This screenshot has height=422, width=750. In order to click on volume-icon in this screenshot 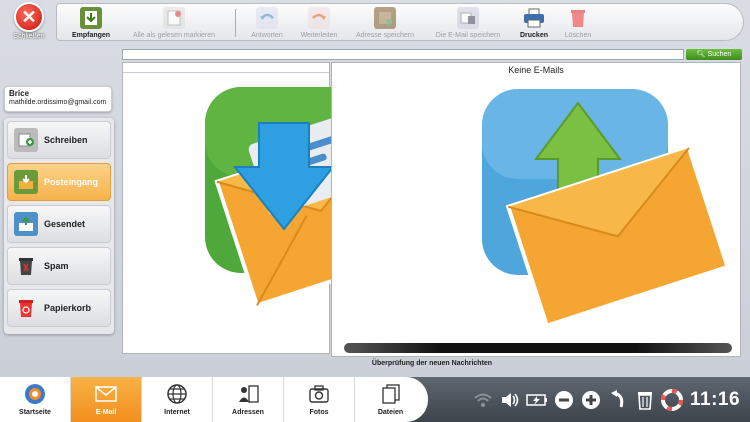, I will do `click(510, 400)`.